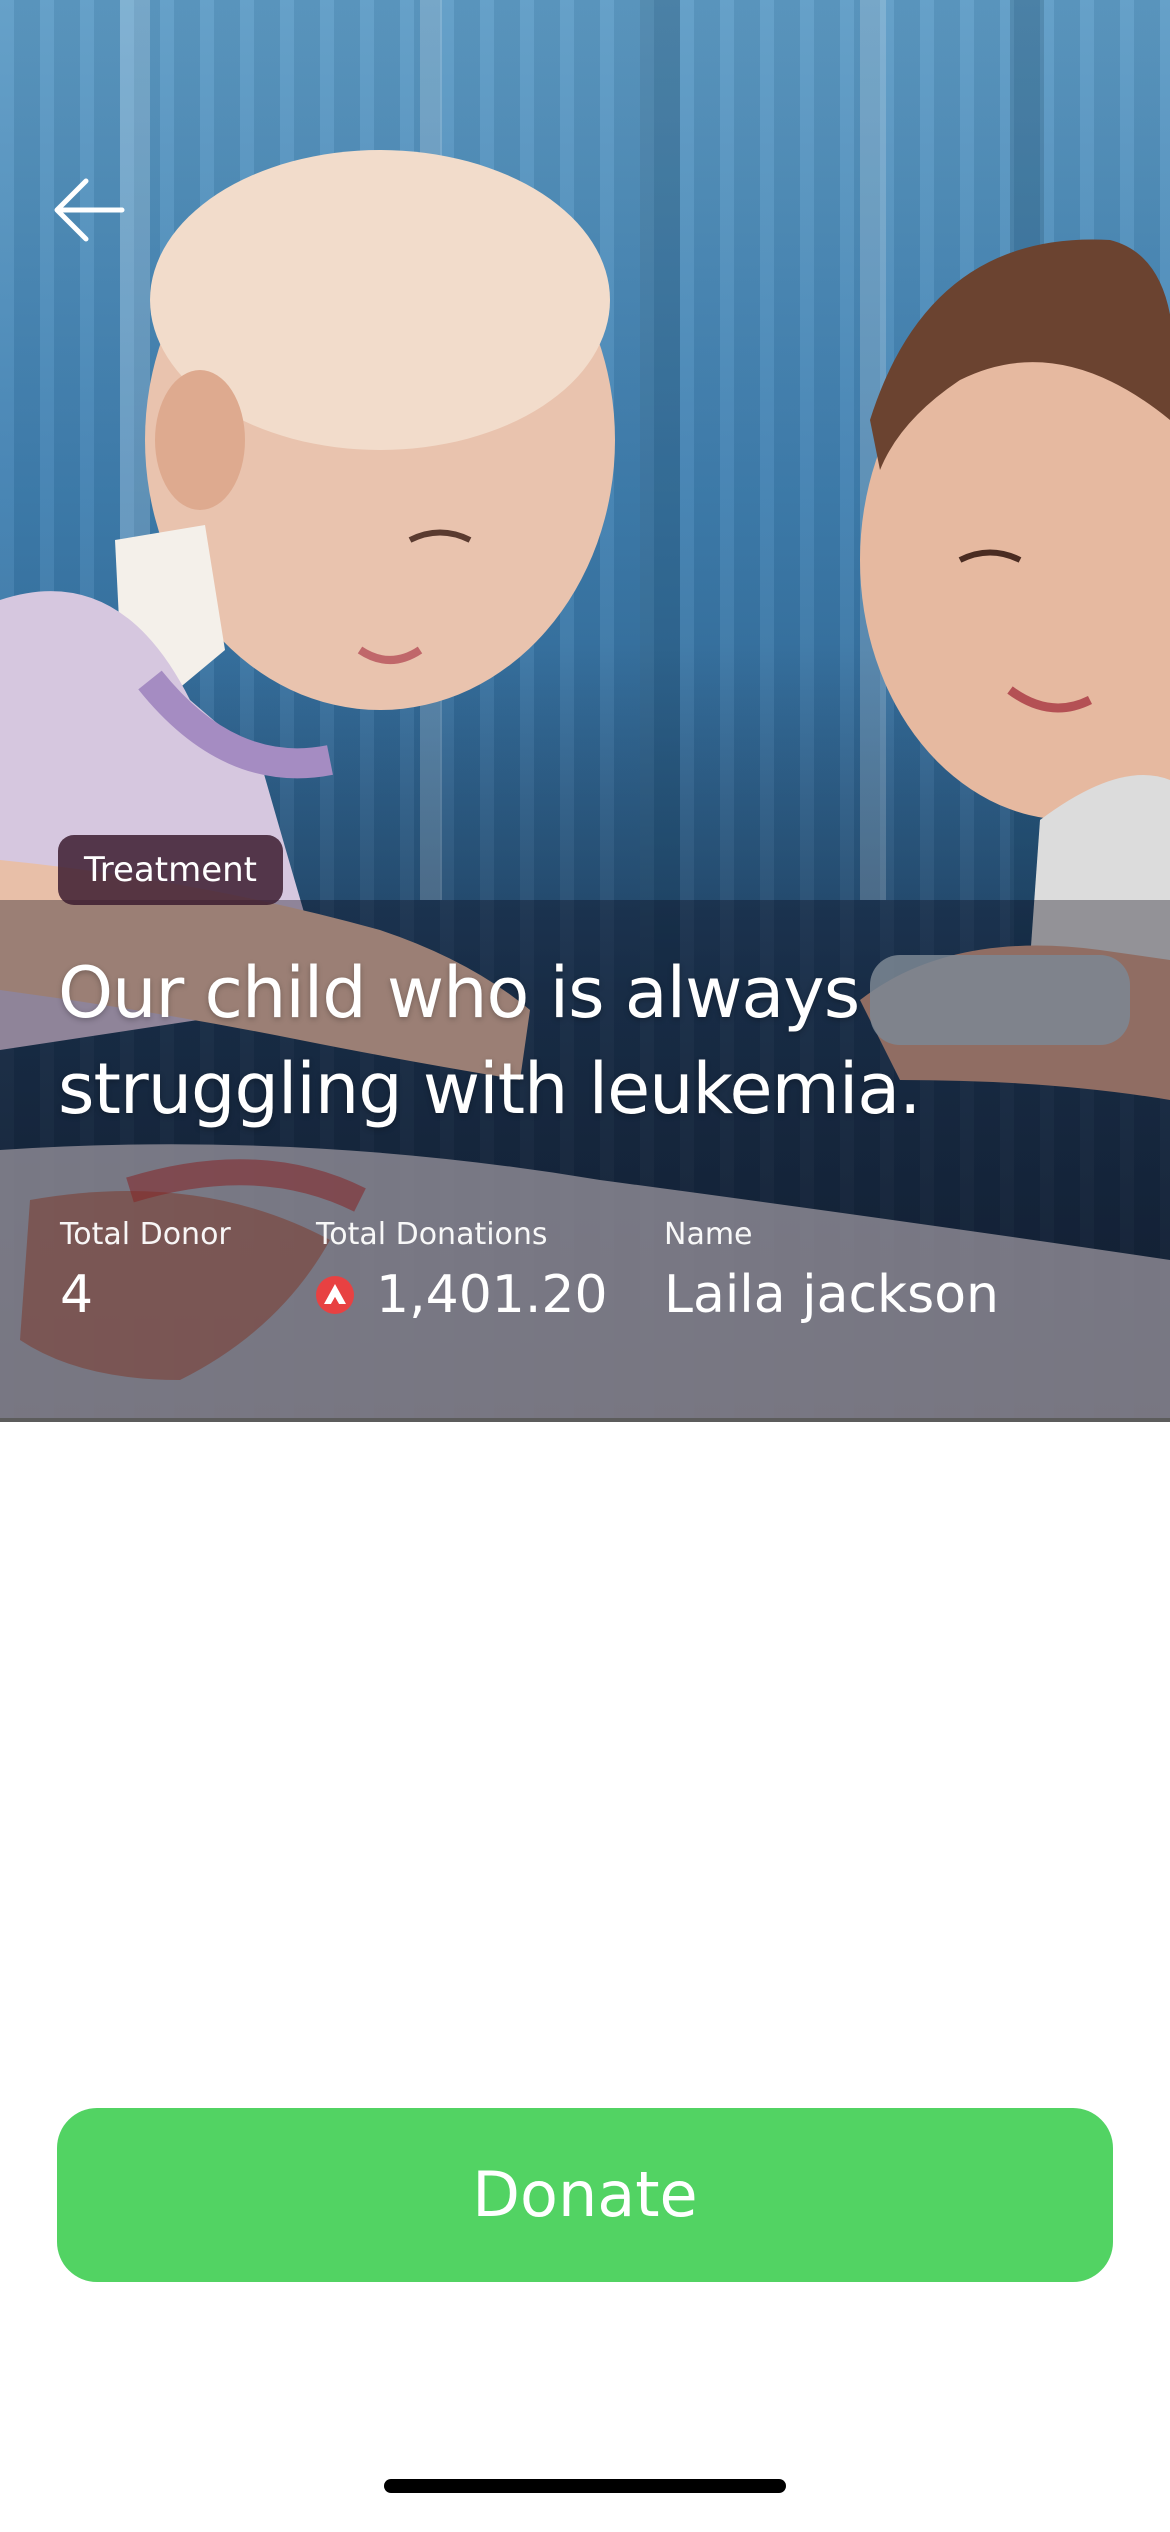 The image size is (1170, 2532). I want to click on total-donations-row: 1,401.20, so click(462, 1295).